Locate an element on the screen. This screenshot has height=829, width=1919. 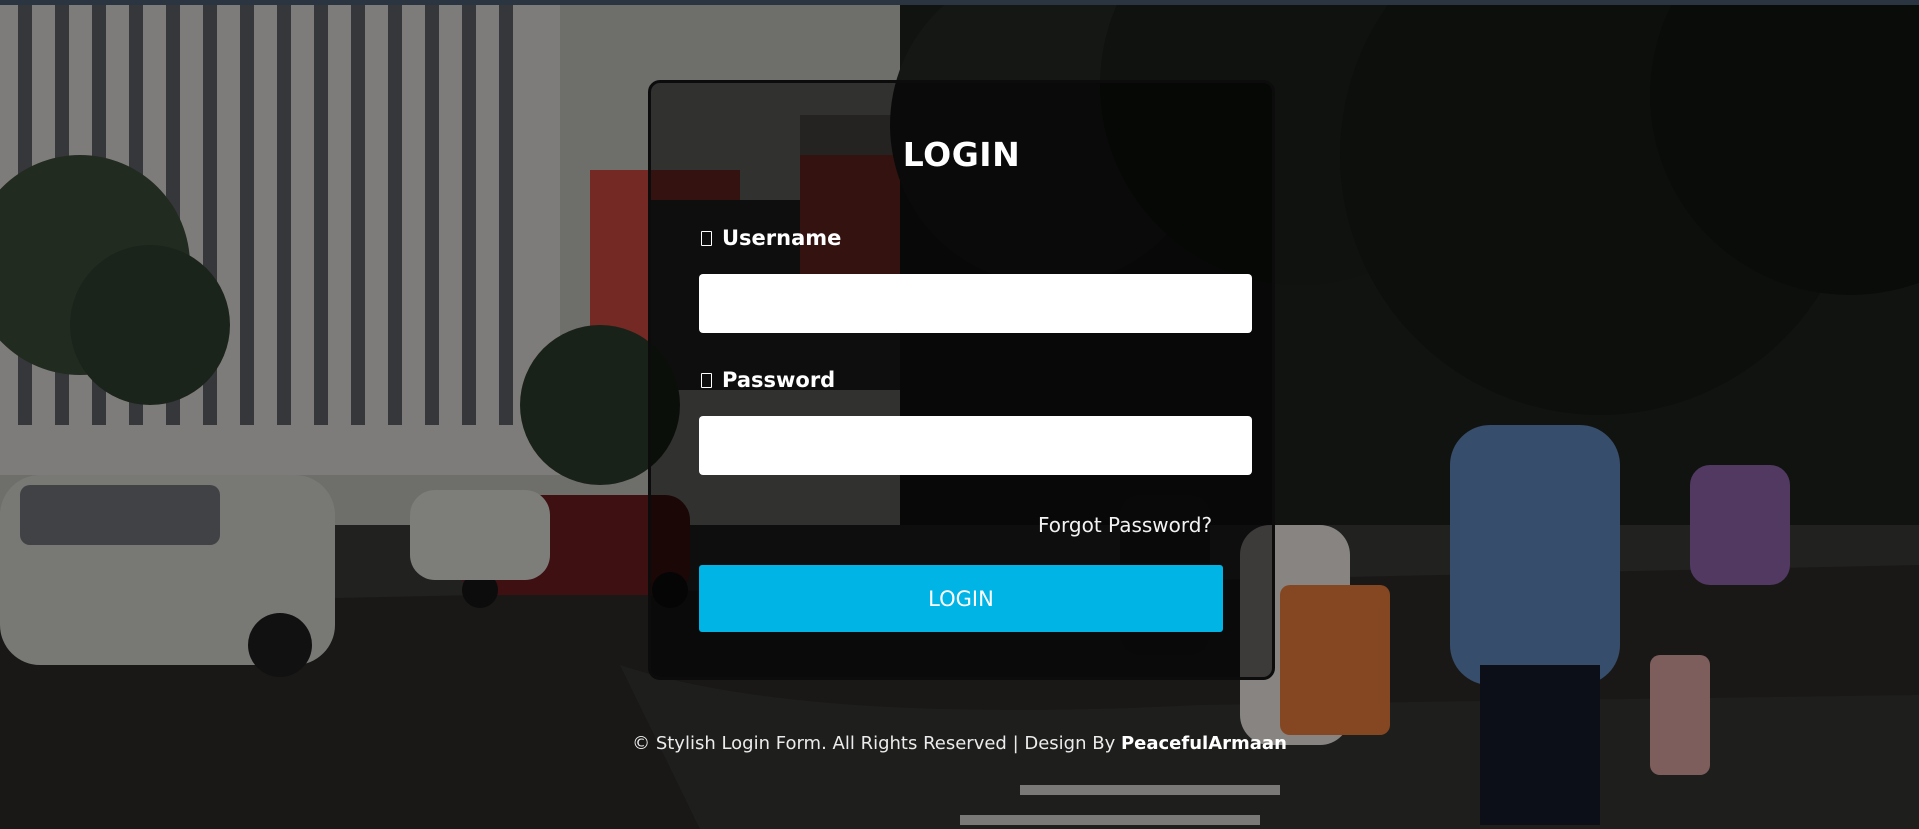
lock-icon is located at coordinates (706, 380).